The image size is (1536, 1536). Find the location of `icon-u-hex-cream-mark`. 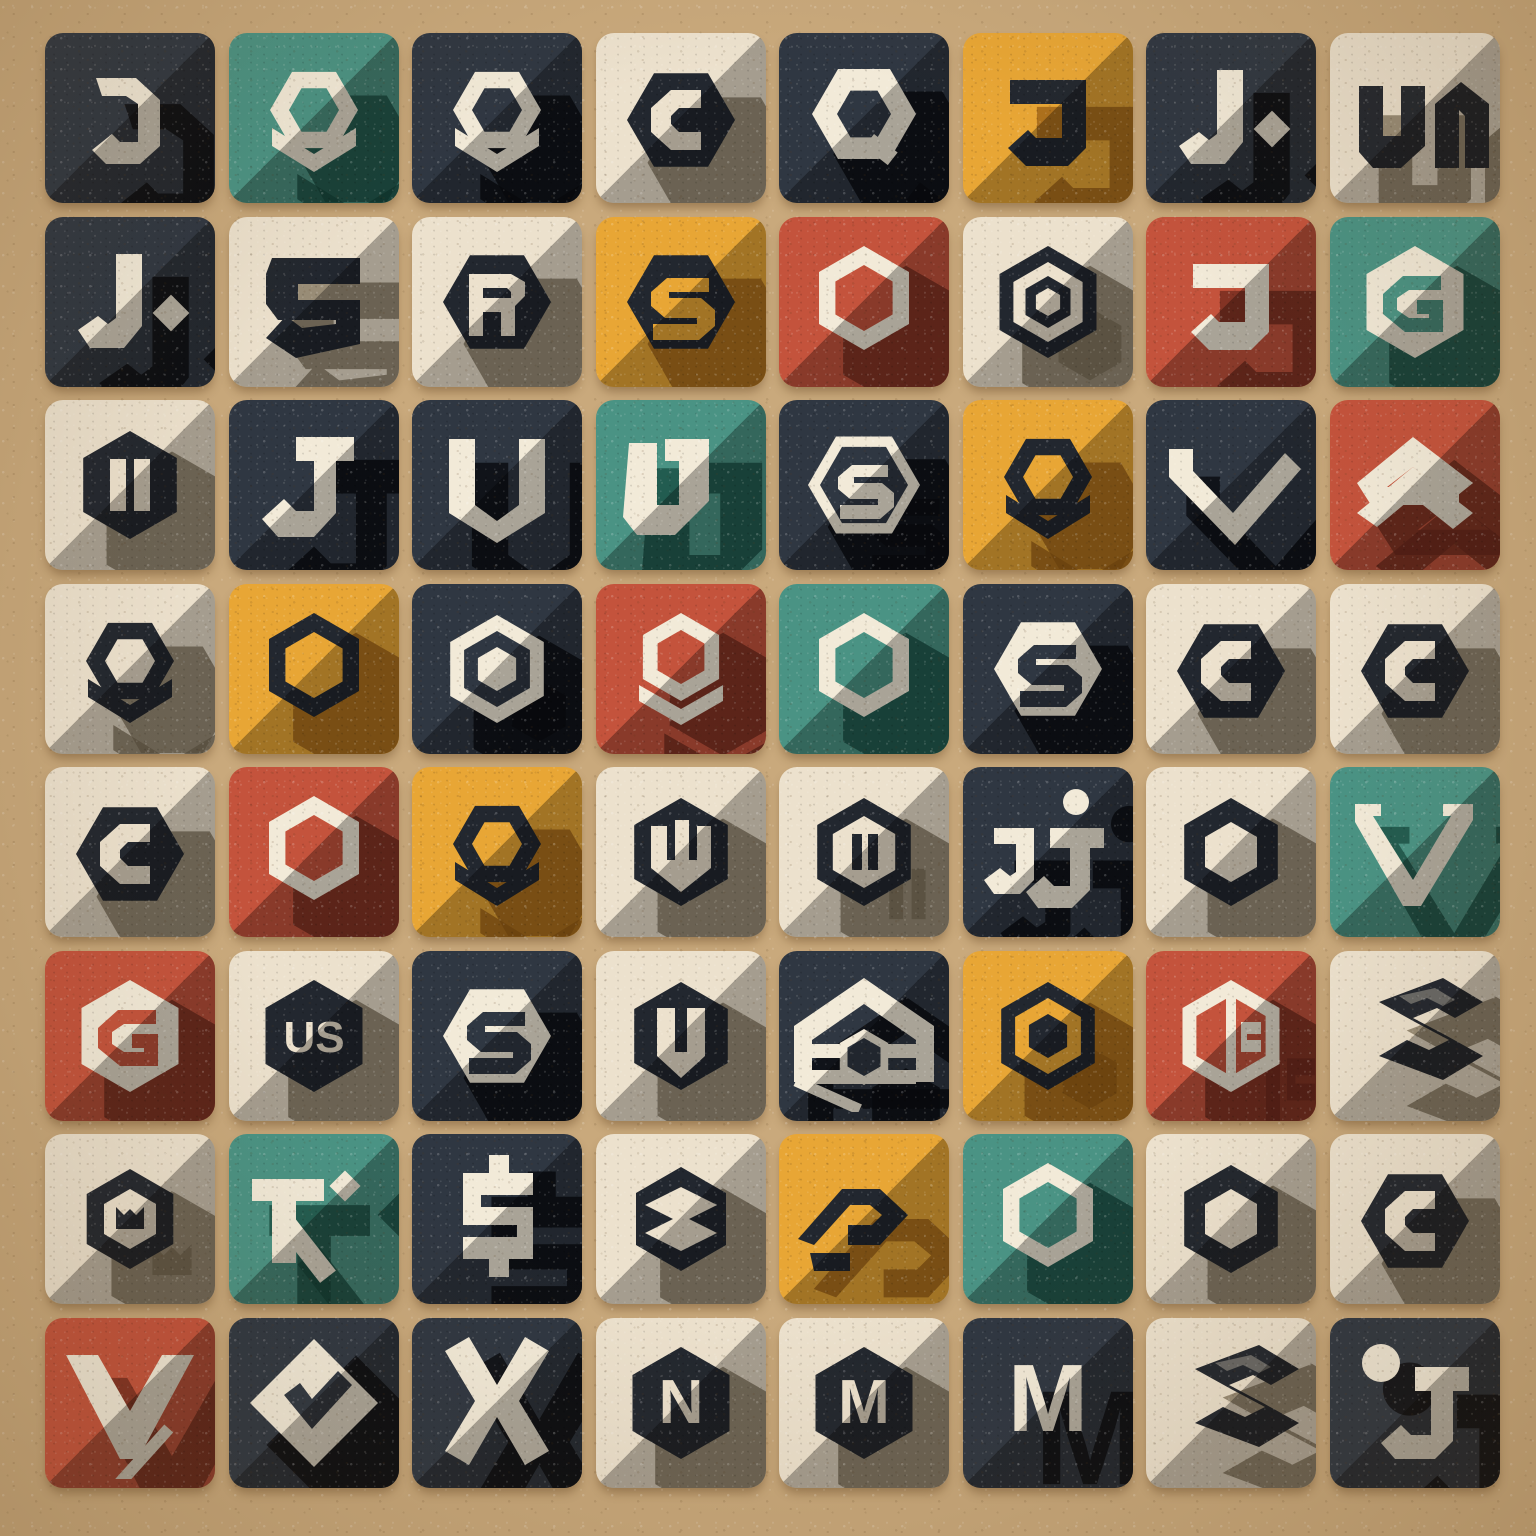

icon-u-hex-cream-mark is located at coordinates (681, 1036).